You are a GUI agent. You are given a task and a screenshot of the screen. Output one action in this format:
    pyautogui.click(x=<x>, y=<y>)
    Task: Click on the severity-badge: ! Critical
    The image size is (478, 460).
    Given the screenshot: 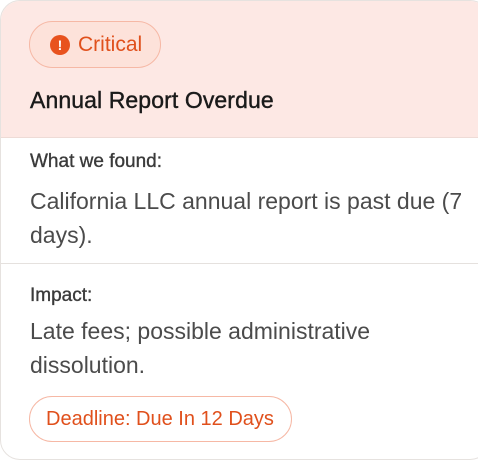 What is the action you would take?
    pyautogui.click(x=95, y=44)
    